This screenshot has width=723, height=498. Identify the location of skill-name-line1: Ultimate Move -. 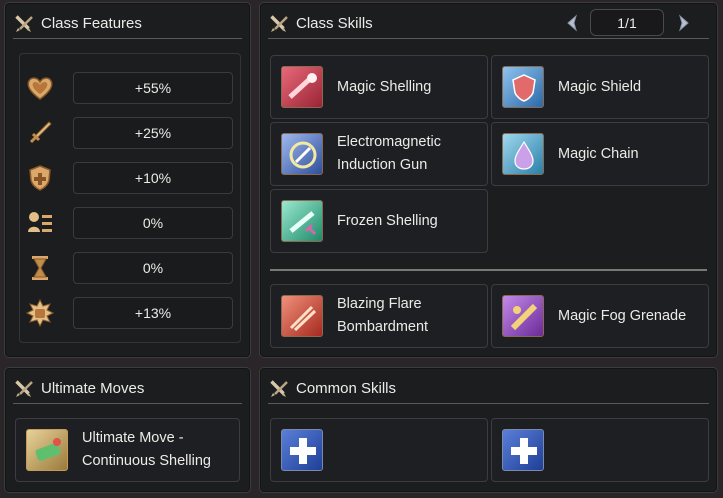
(133, 438).